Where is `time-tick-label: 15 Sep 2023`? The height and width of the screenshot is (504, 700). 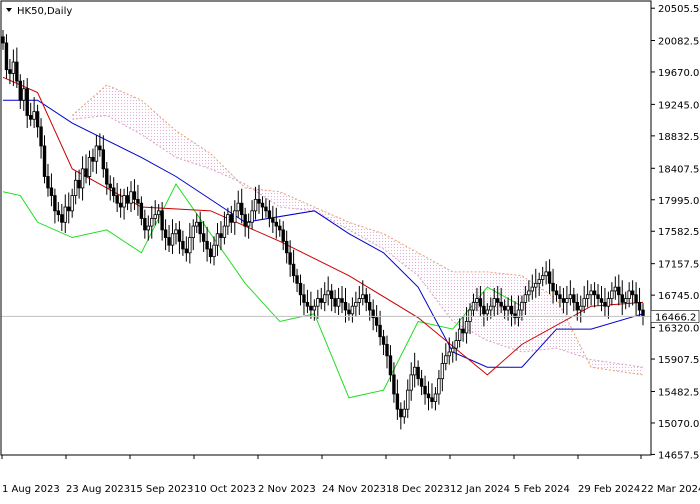 time-tick-label: 15 Sep 2023 is located at coordinates (161, 489).